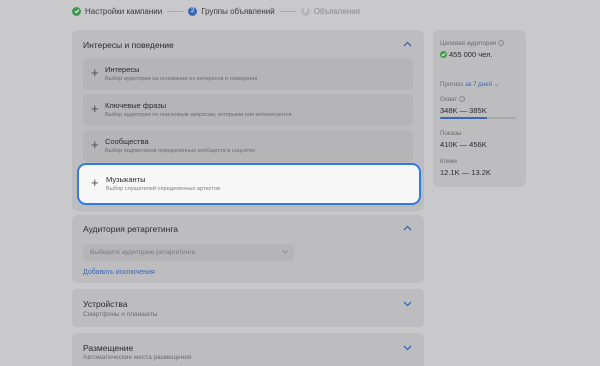  Describe the element at coordinates (238, 11) in the screenshot. I see `step-label: Группы объявлений` at that location.